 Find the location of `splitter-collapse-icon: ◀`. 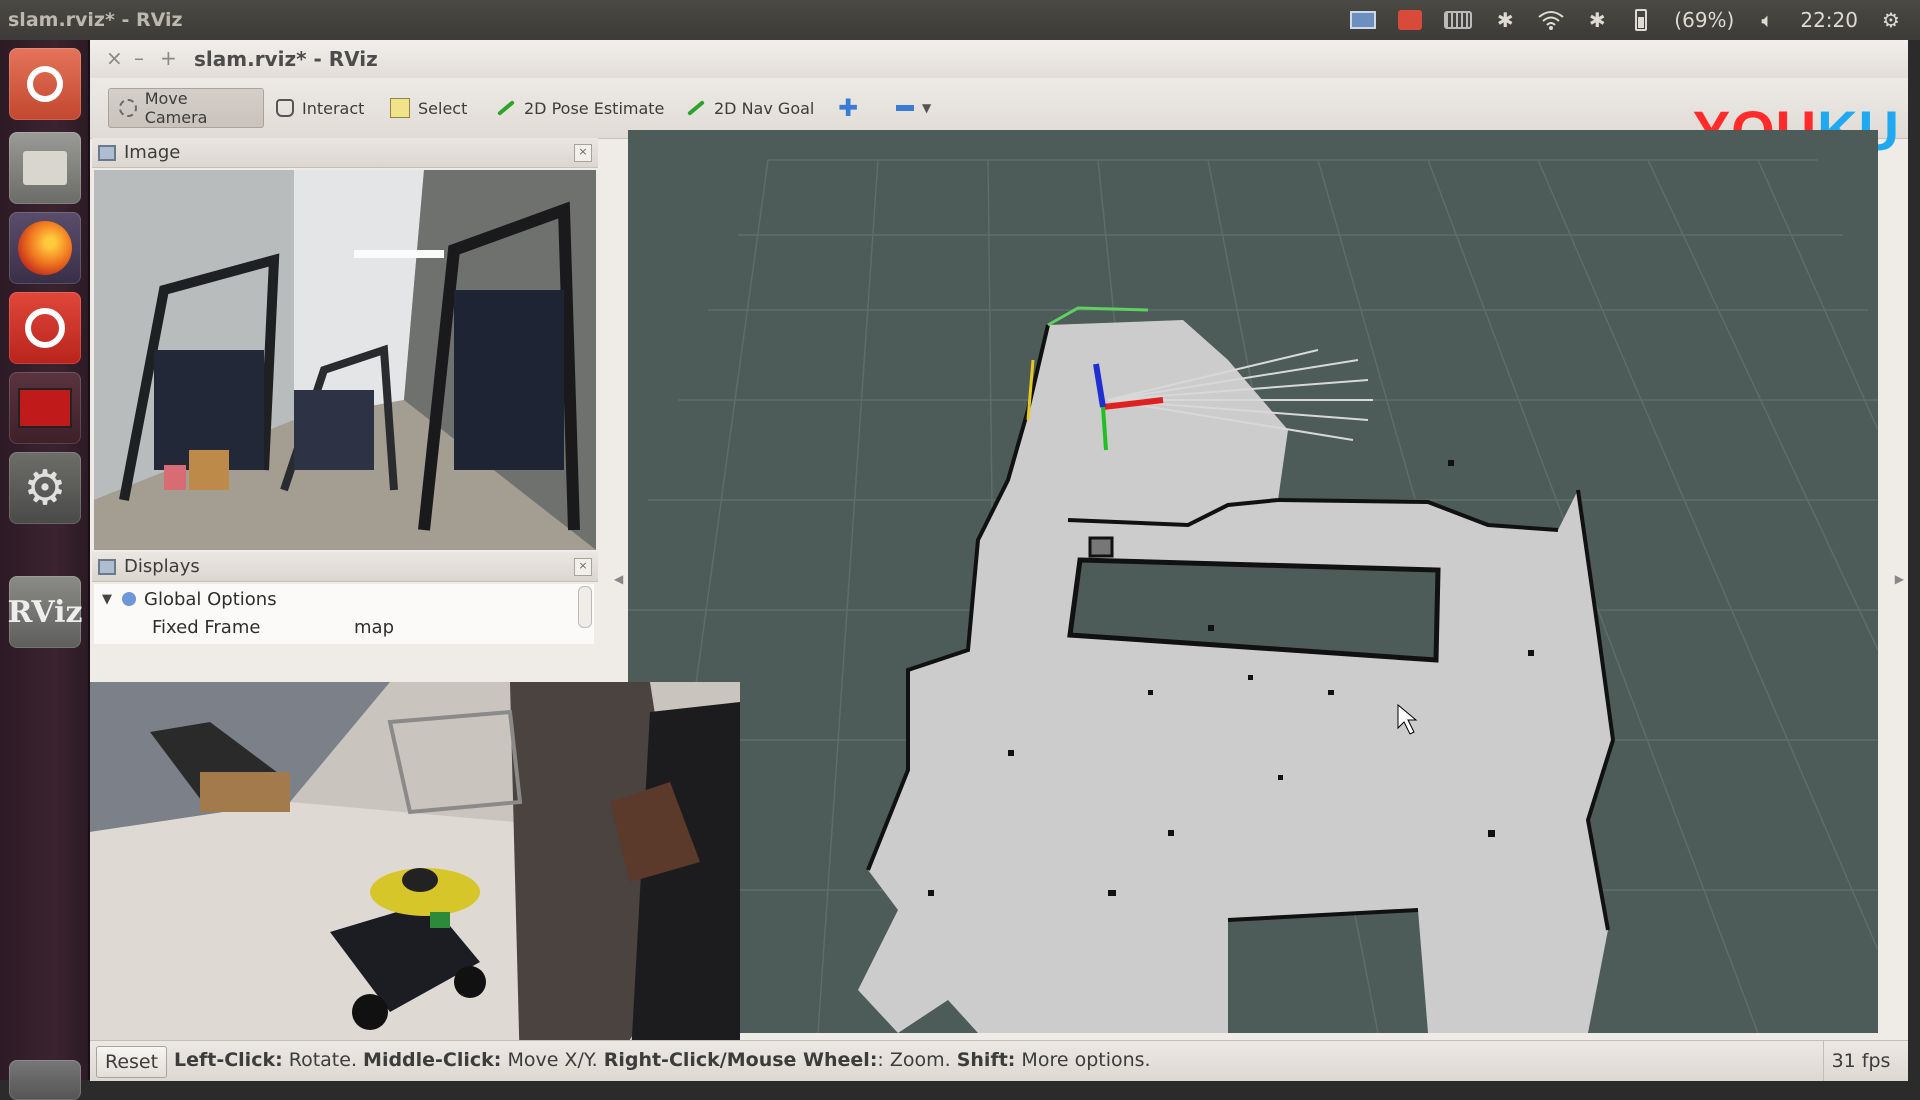

splitter-collapse-icon: ◀ is located at coordinates (618, 579).